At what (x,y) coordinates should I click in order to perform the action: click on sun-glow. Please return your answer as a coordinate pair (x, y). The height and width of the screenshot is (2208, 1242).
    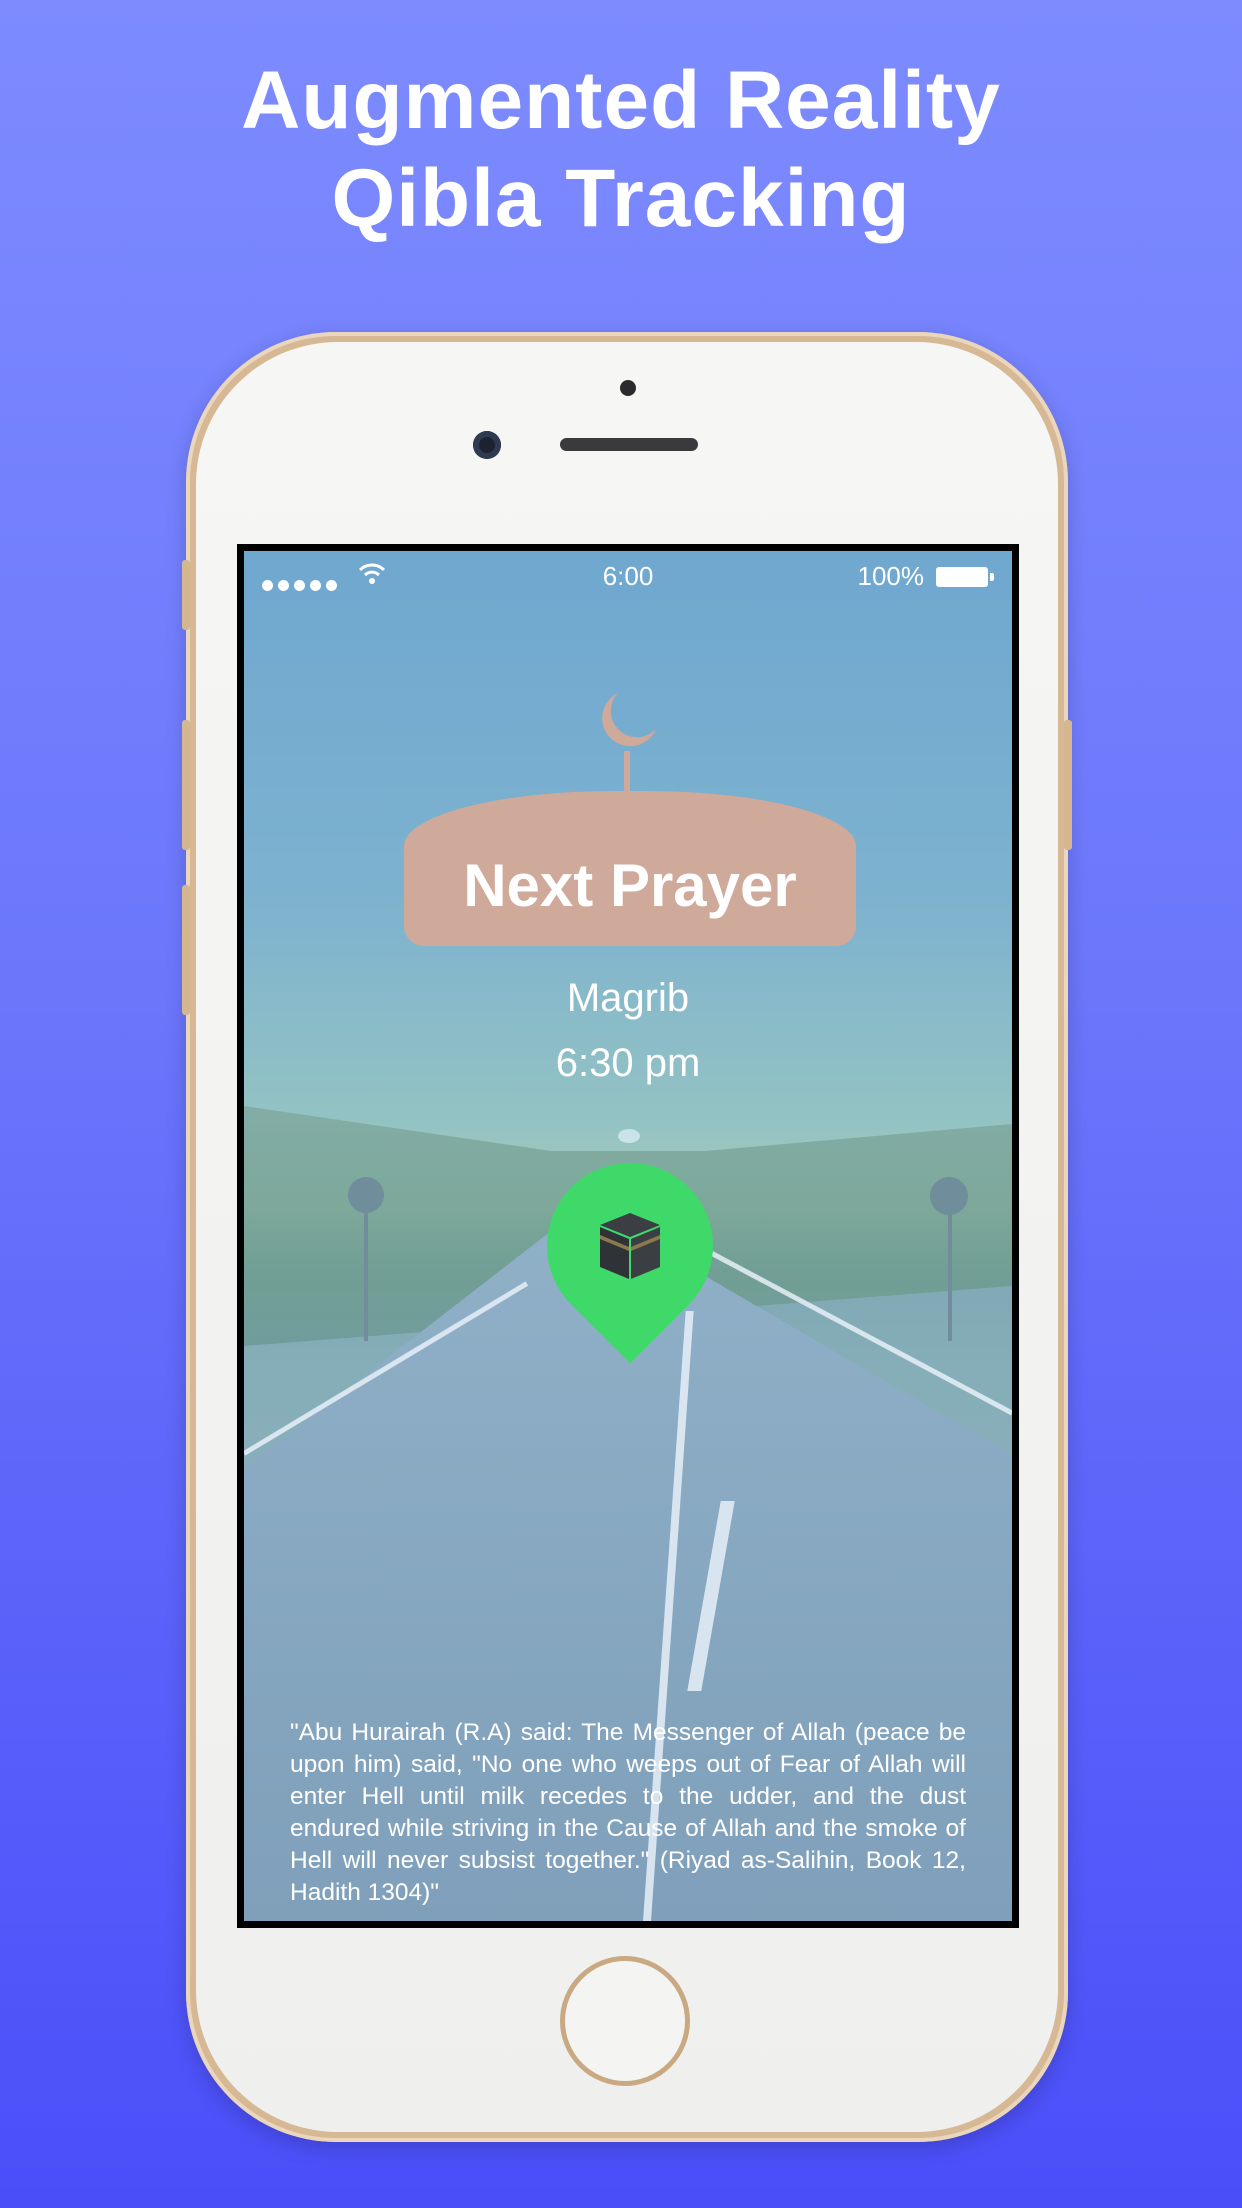
    Looking at the image, I should click on (629, 1136).